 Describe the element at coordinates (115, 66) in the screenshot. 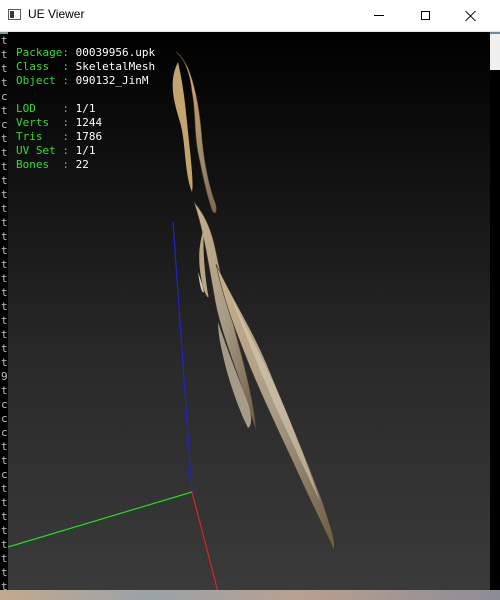

I see `info-value: SkeletalMesh` at that location.